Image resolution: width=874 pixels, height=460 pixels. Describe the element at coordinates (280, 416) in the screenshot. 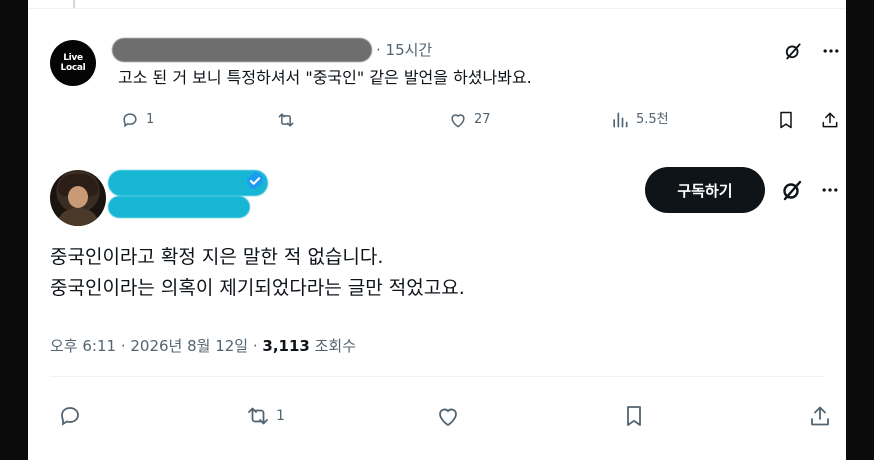

I see `retweet-count: 1` at that location.